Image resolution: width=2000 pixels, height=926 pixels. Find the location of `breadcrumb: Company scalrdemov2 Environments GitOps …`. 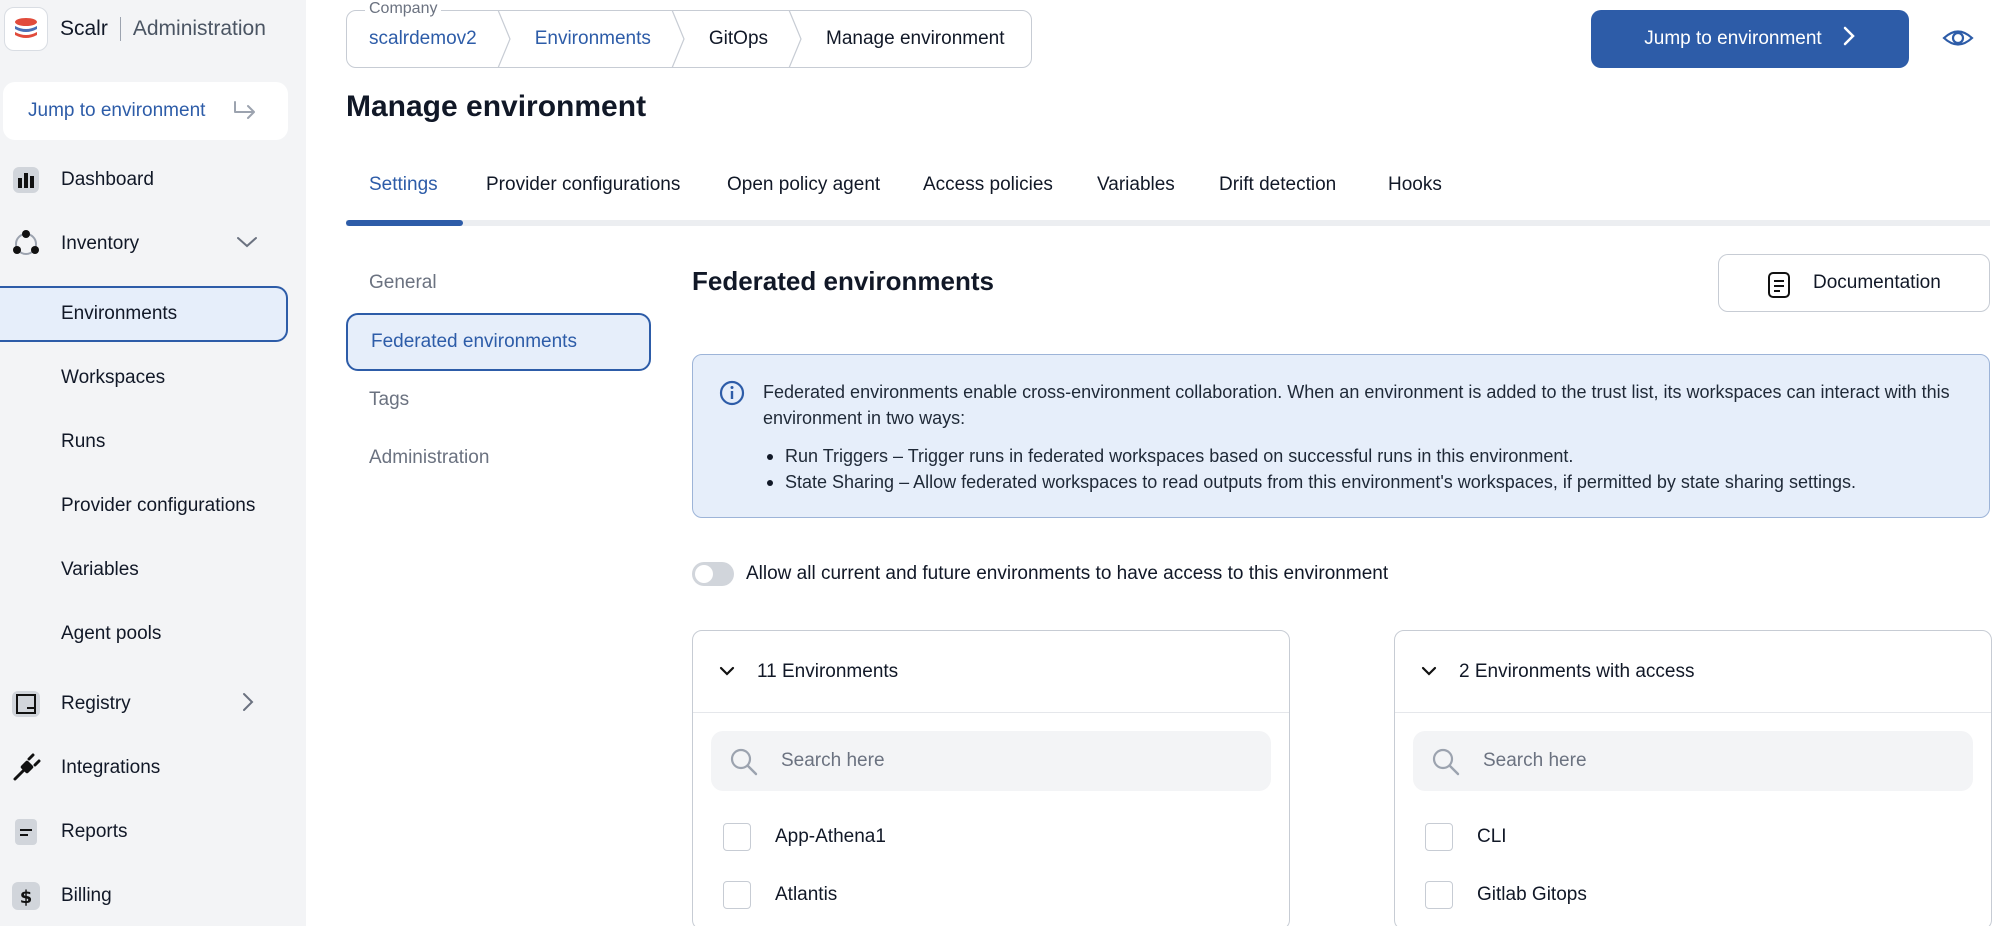

breadcrumb: Company scalrdemov2 Environments GitOps … is located at coordinates (689, 34).